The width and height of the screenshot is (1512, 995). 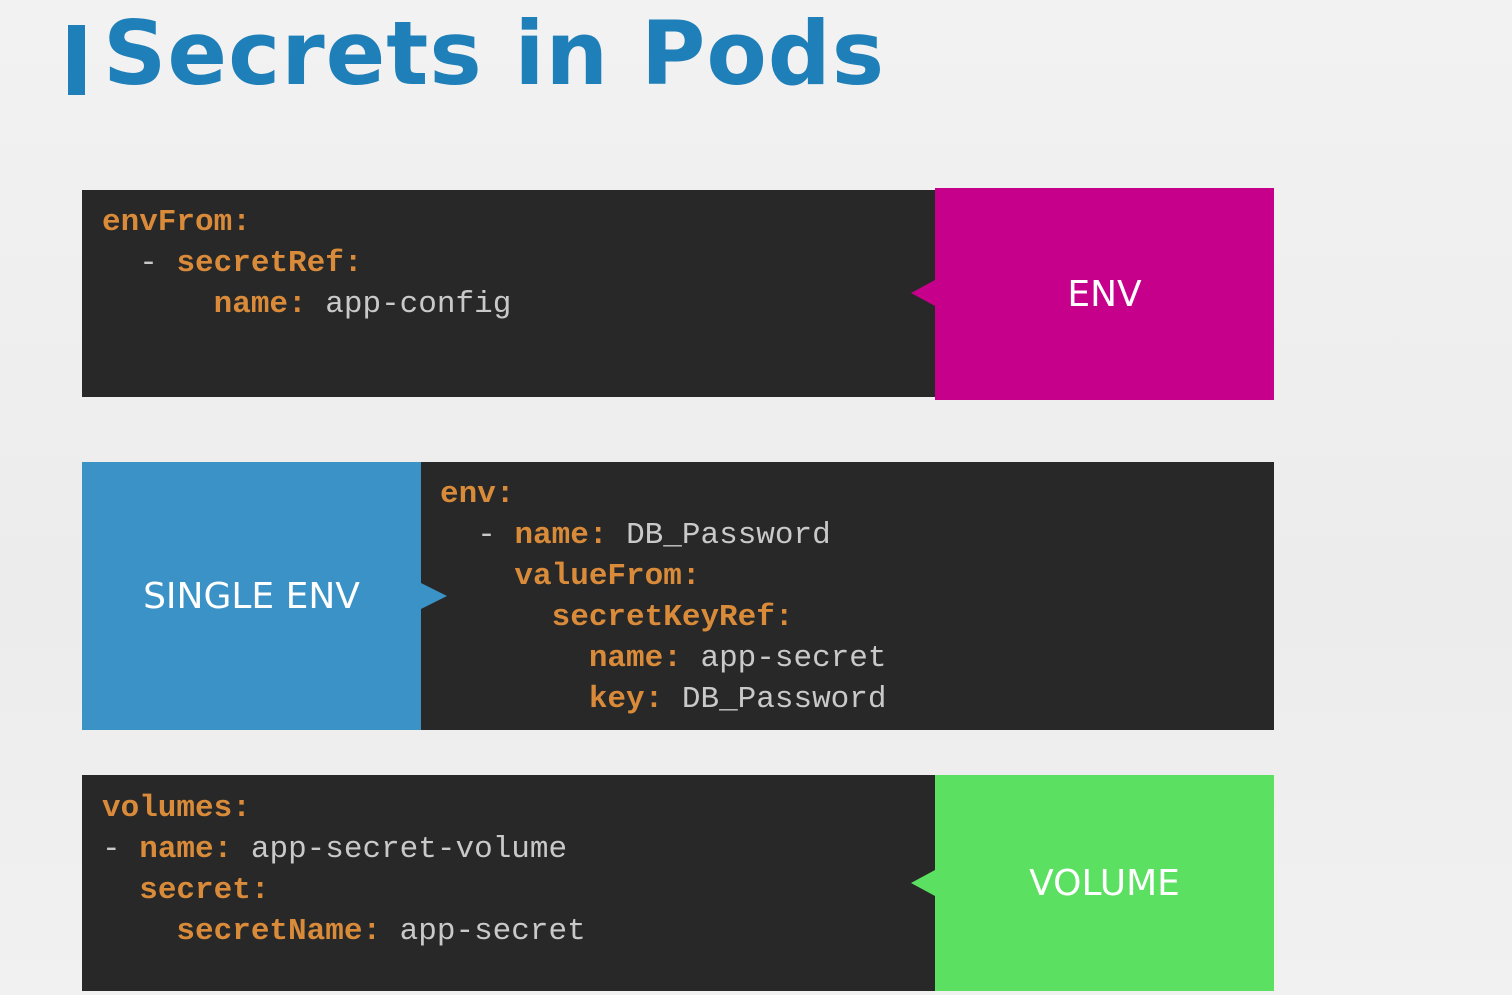 What do you see at coordinates (1104, 883) in the screenshot?
I see `volume-tag-label: VOLUME` at bounding box center [1104, 883].